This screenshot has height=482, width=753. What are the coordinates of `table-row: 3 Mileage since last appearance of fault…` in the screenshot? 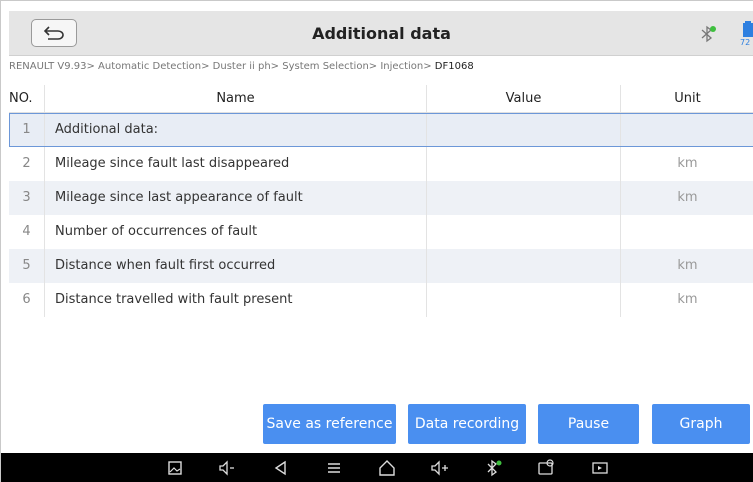 It's located at (381, 198).